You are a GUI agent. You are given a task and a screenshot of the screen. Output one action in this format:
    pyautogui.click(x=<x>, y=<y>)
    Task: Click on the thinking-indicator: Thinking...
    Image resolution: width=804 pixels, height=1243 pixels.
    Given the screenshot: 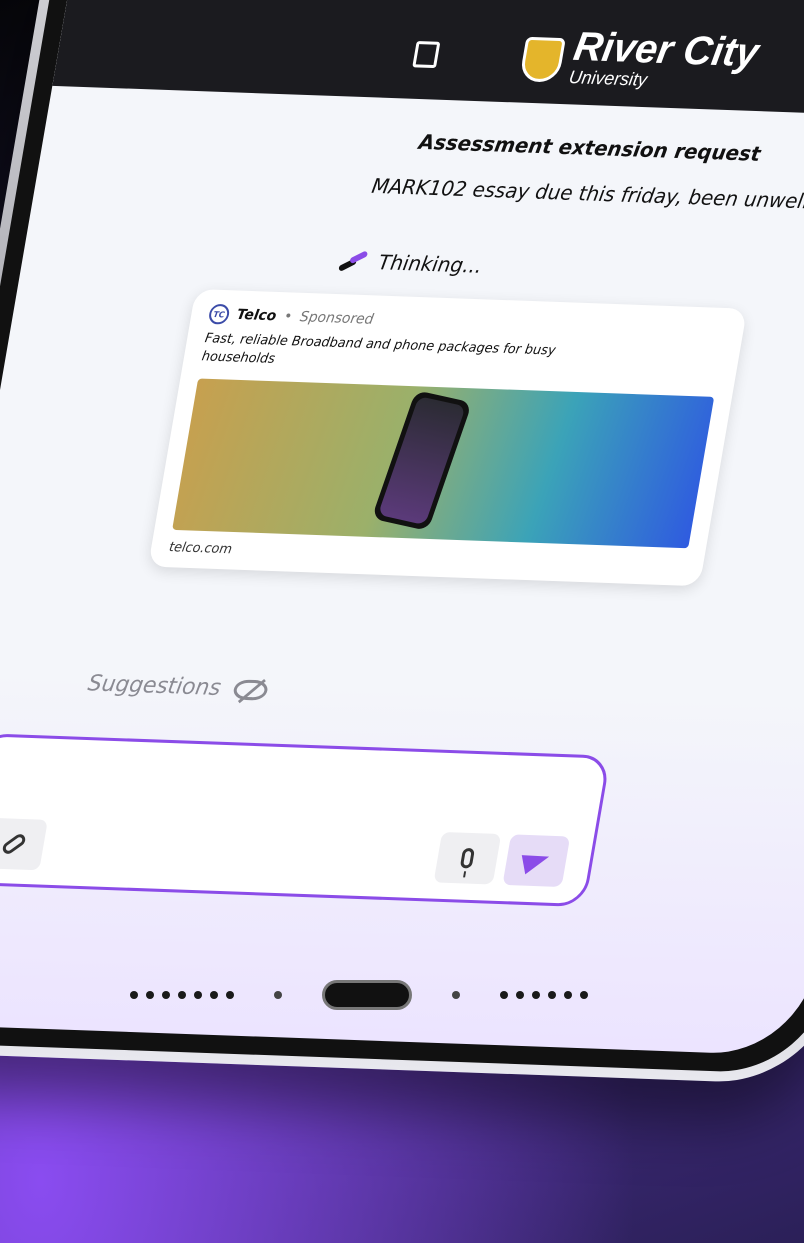 What is the action you would take?
    pyautogui.click(x=410, y=263)
    